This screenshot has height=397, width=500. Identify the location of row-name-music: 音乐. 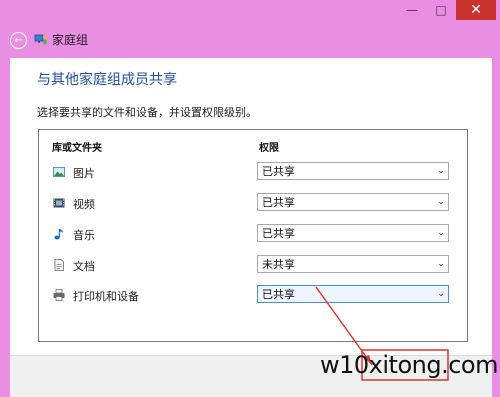
(84, 235).